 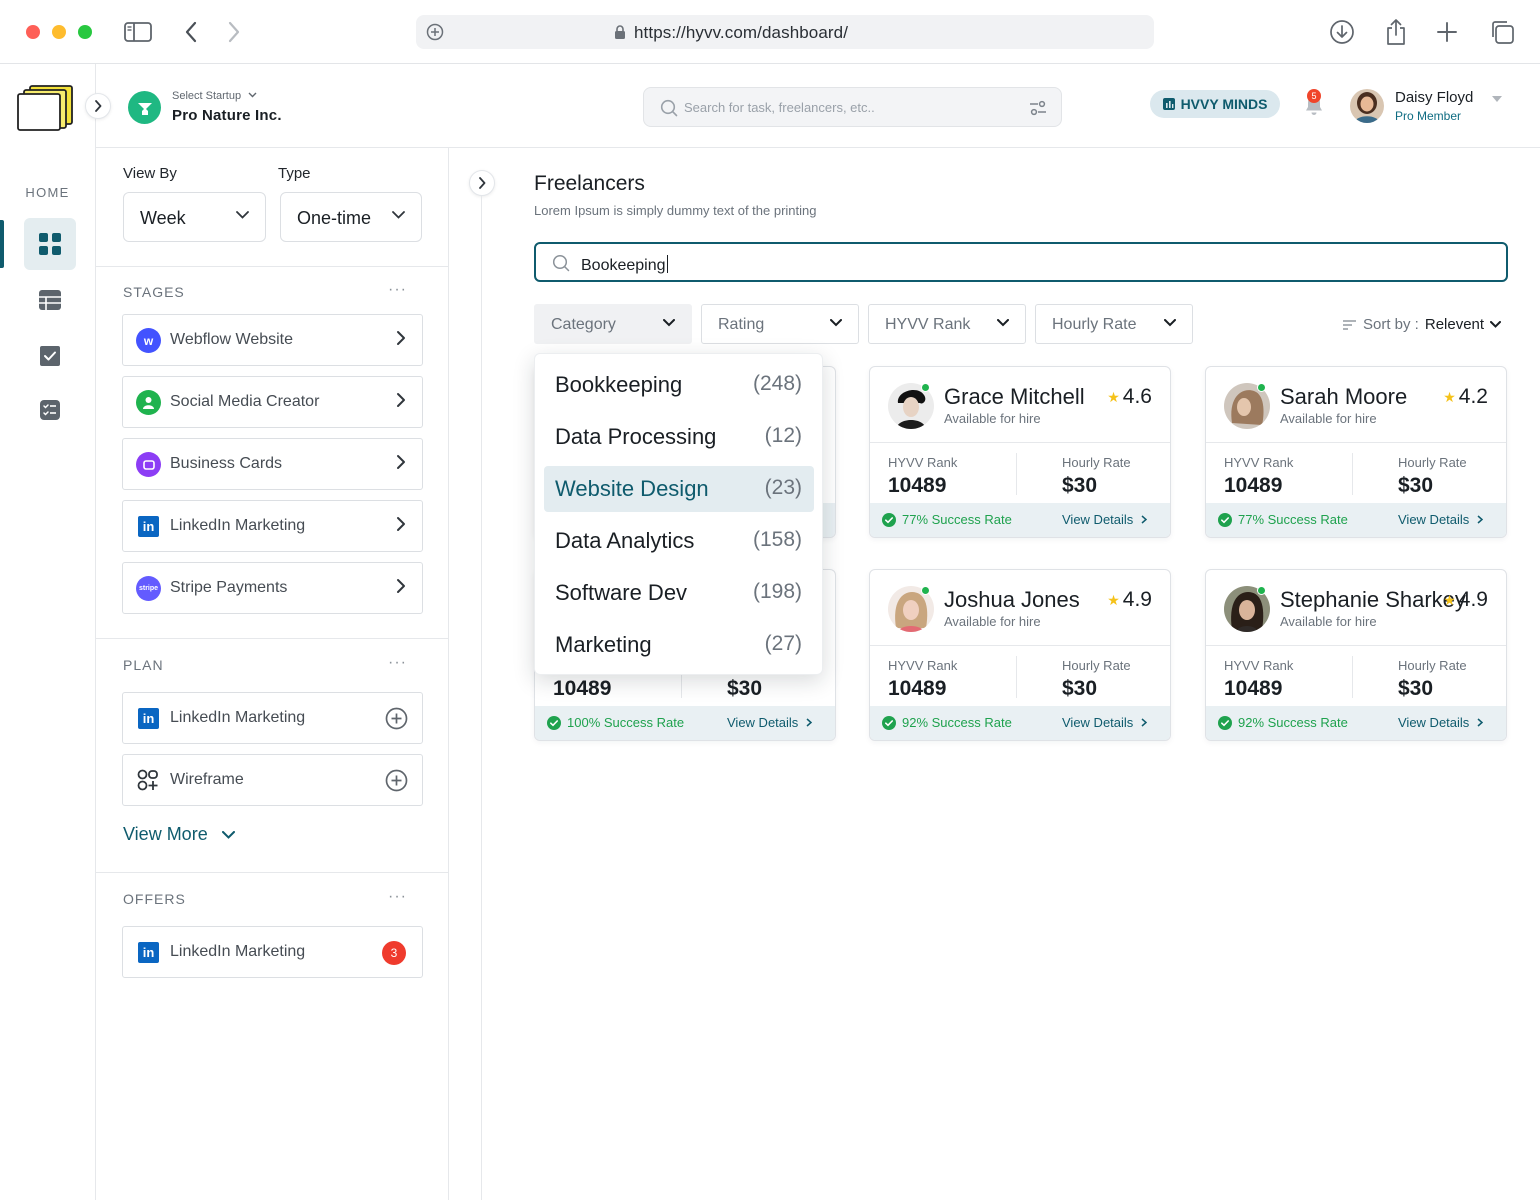 I want to click on address-bar: https://hyvv.com/dashboard/, so click(x=785, y=32).